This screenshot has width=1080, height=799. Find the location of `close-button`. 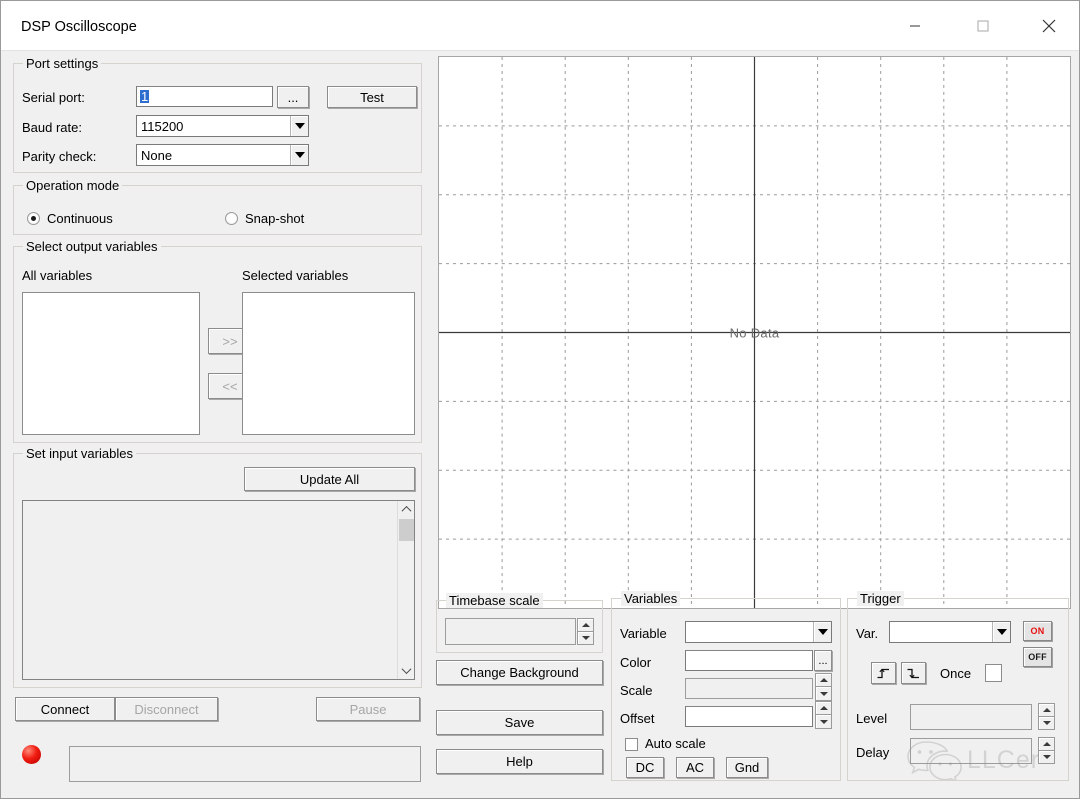

close-button is located at coordinates (1049, 25).